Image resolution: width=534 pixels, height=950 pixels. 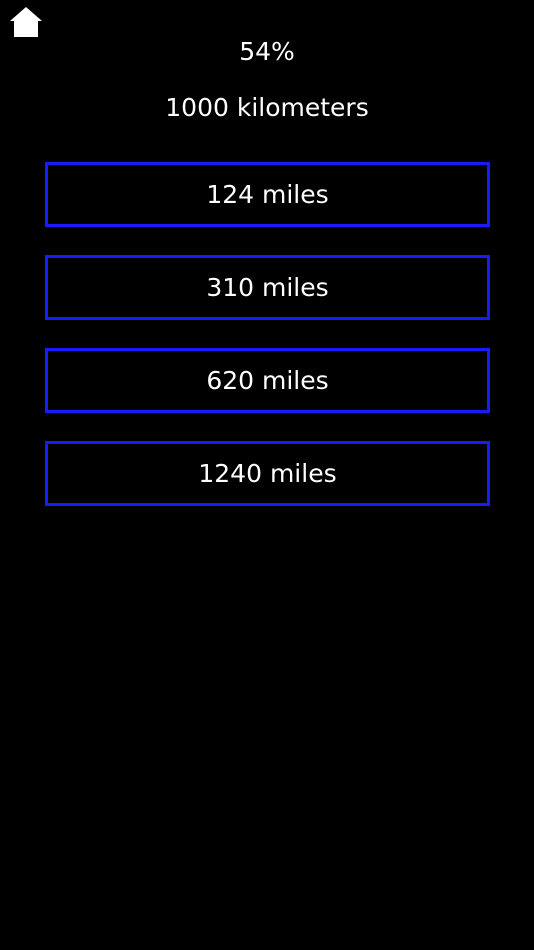 What do you see at coordinates (267, 51) in the screenshot?
I see `score-percentage: 54%` at bounding box center [267, 51].